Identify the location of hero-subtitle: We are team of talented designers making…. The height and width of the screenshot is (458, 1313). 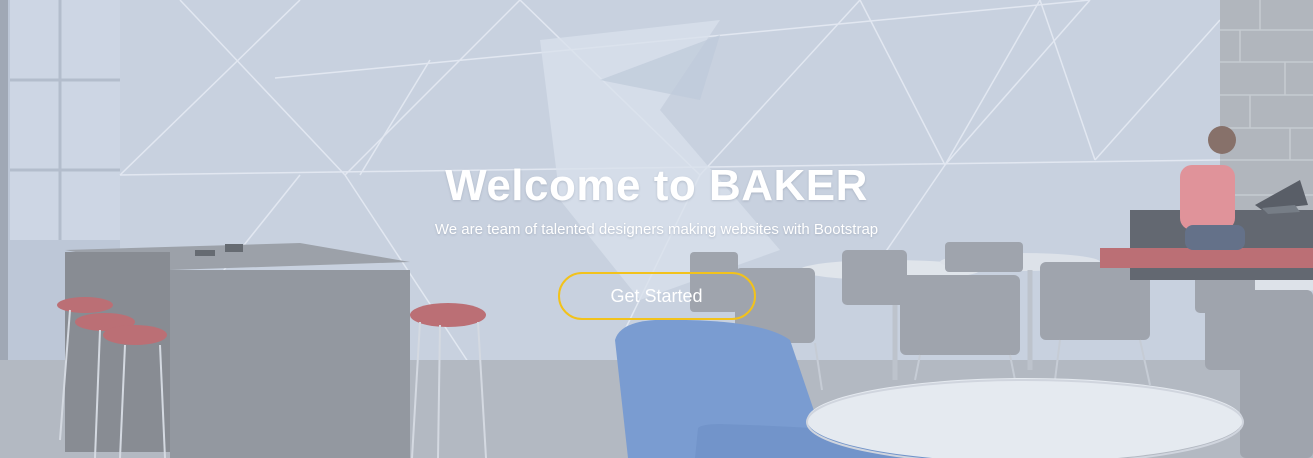
(656, 229).